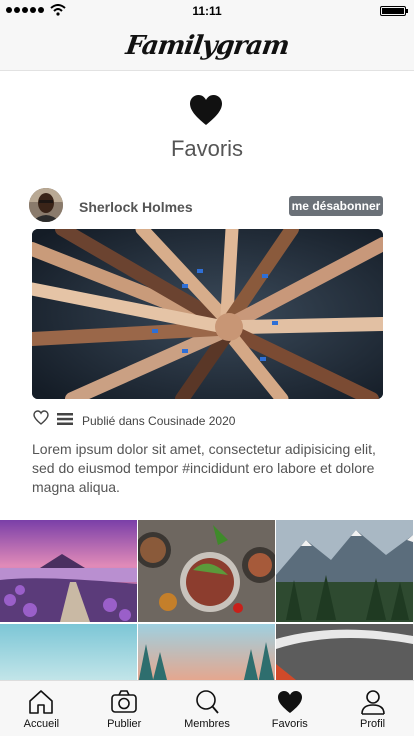 Image resolution: width=414 pixels, height=736 pixels. I want to click on page-title: Favoris, so click(207, 148).